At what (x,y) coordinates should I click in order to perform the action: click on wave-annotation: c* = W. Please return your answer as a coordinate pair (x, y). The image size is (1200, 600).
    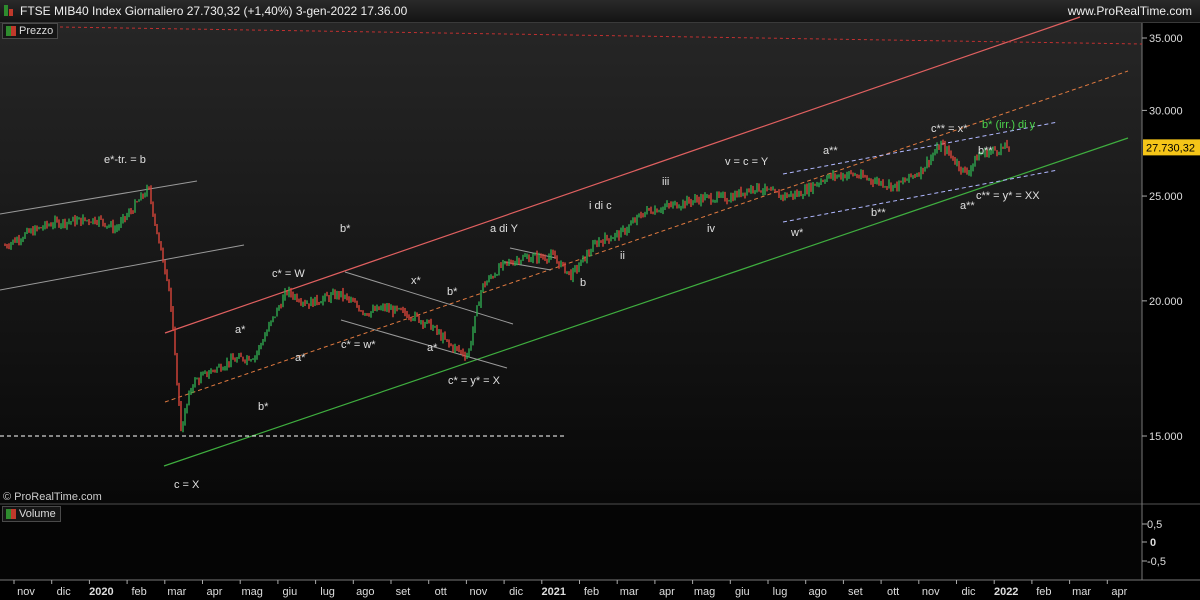
    Looking at the image, I should click on (288, 274).